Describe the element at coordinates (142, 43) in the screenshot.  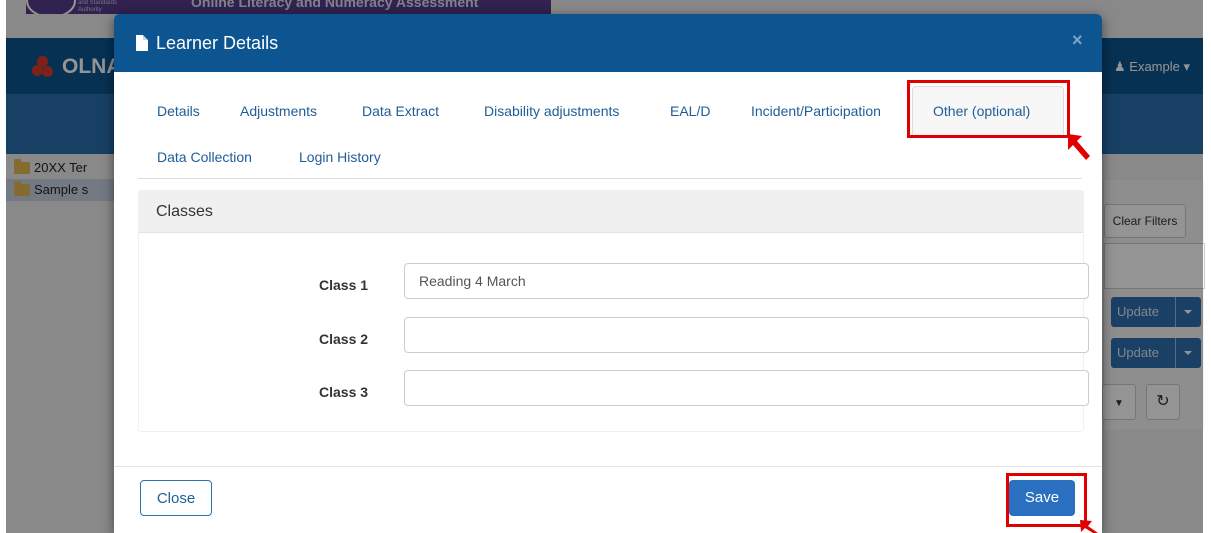
I see `document-icon` at that location.